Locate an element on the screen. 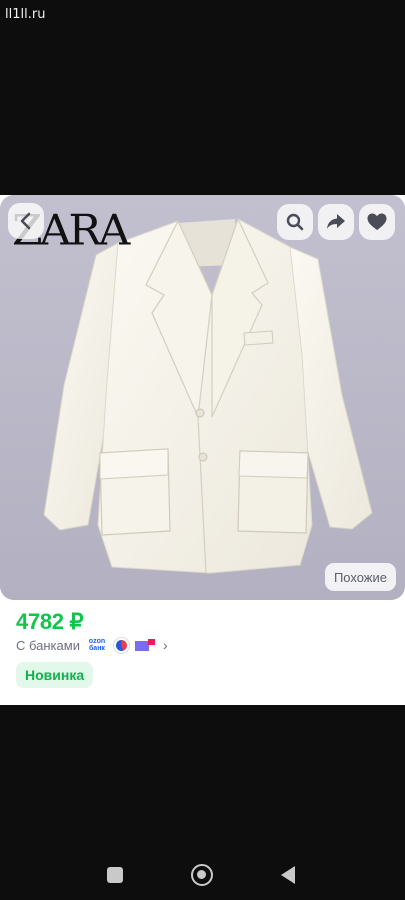 The width and height of the screenshot is (405, 900). chevron-right-icon: › is located at coordinates (165, 645).